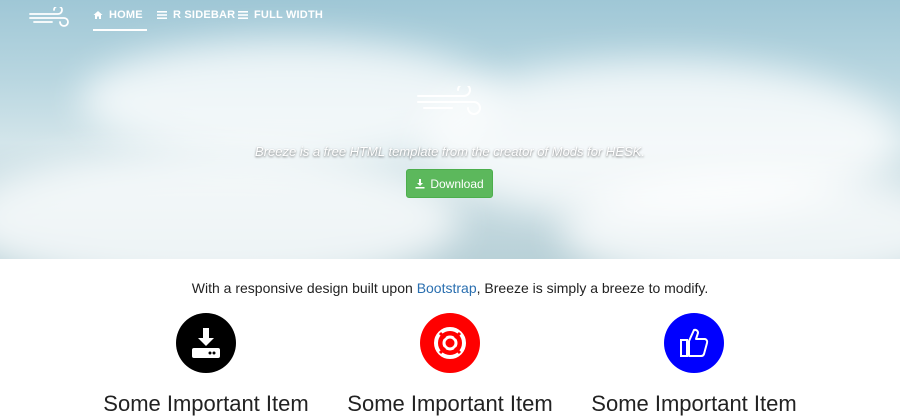 The image size is (900, 417). Describe the element at coordinates (126, 15) in the screenshot. I see `nav-item-label: HOME` at that location.